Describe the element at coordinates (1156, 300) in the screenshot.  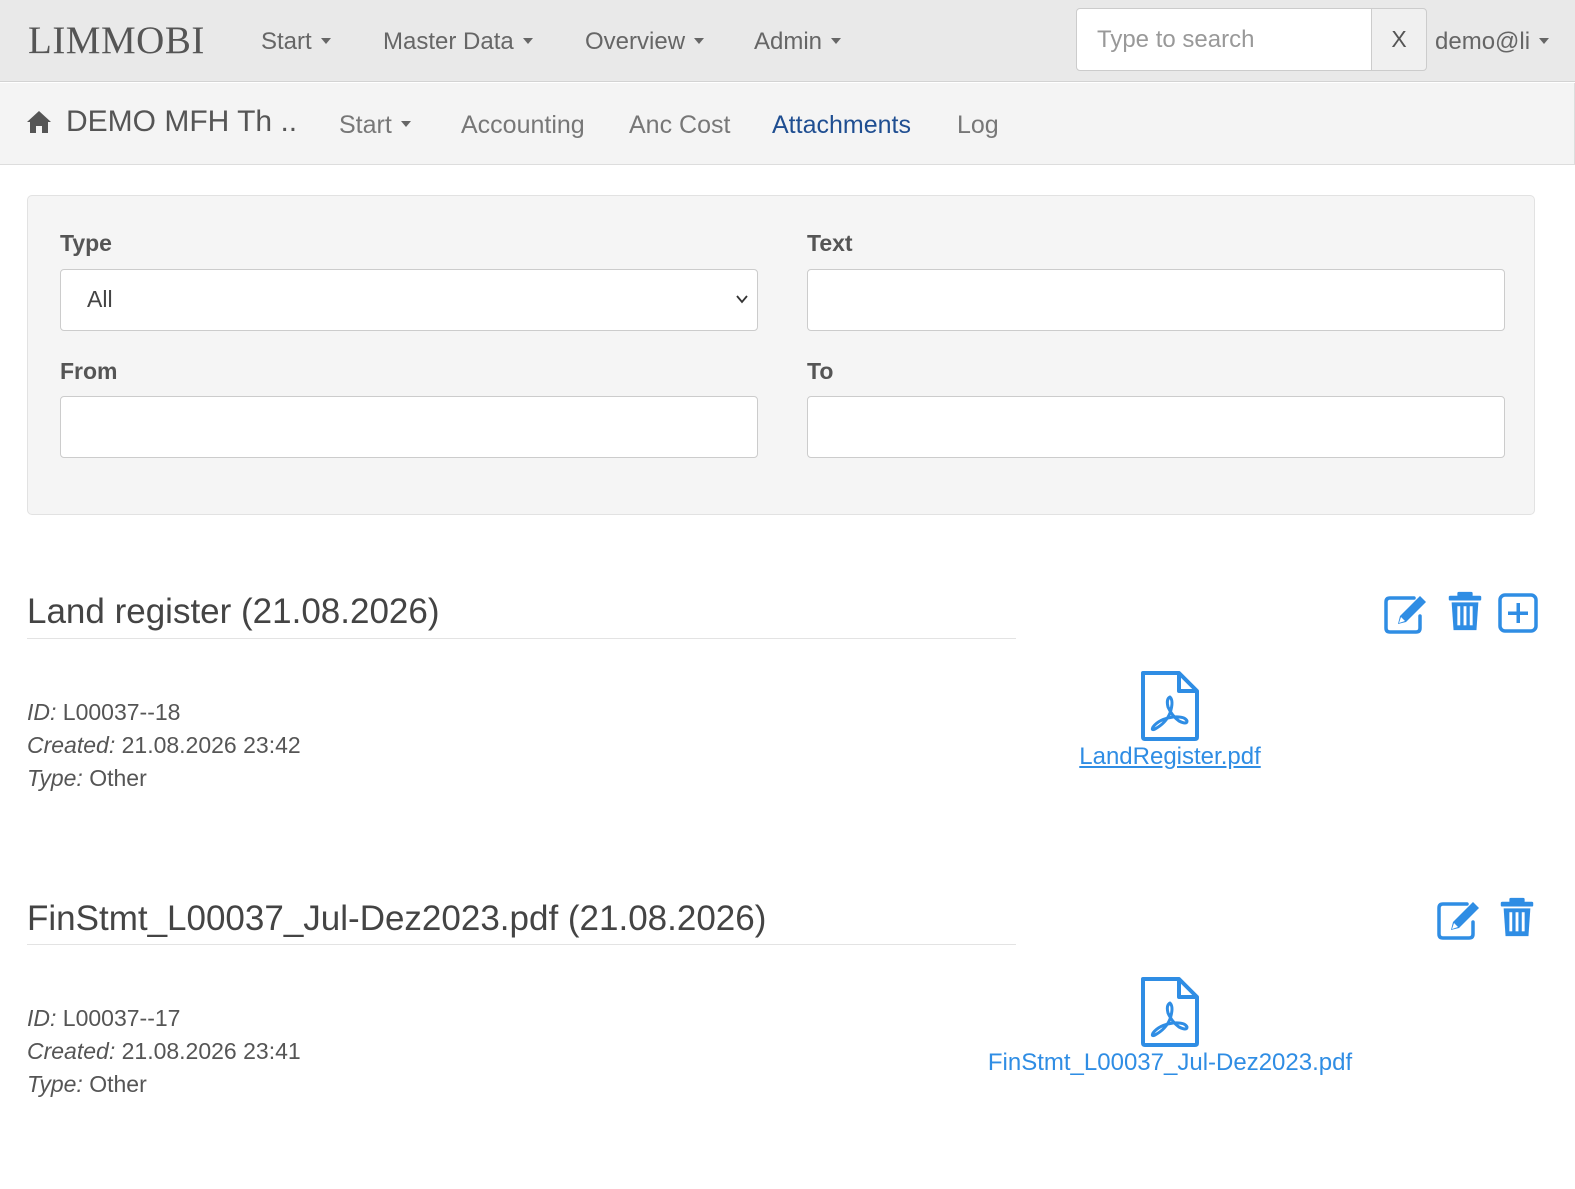
I see `text-field` at that location.